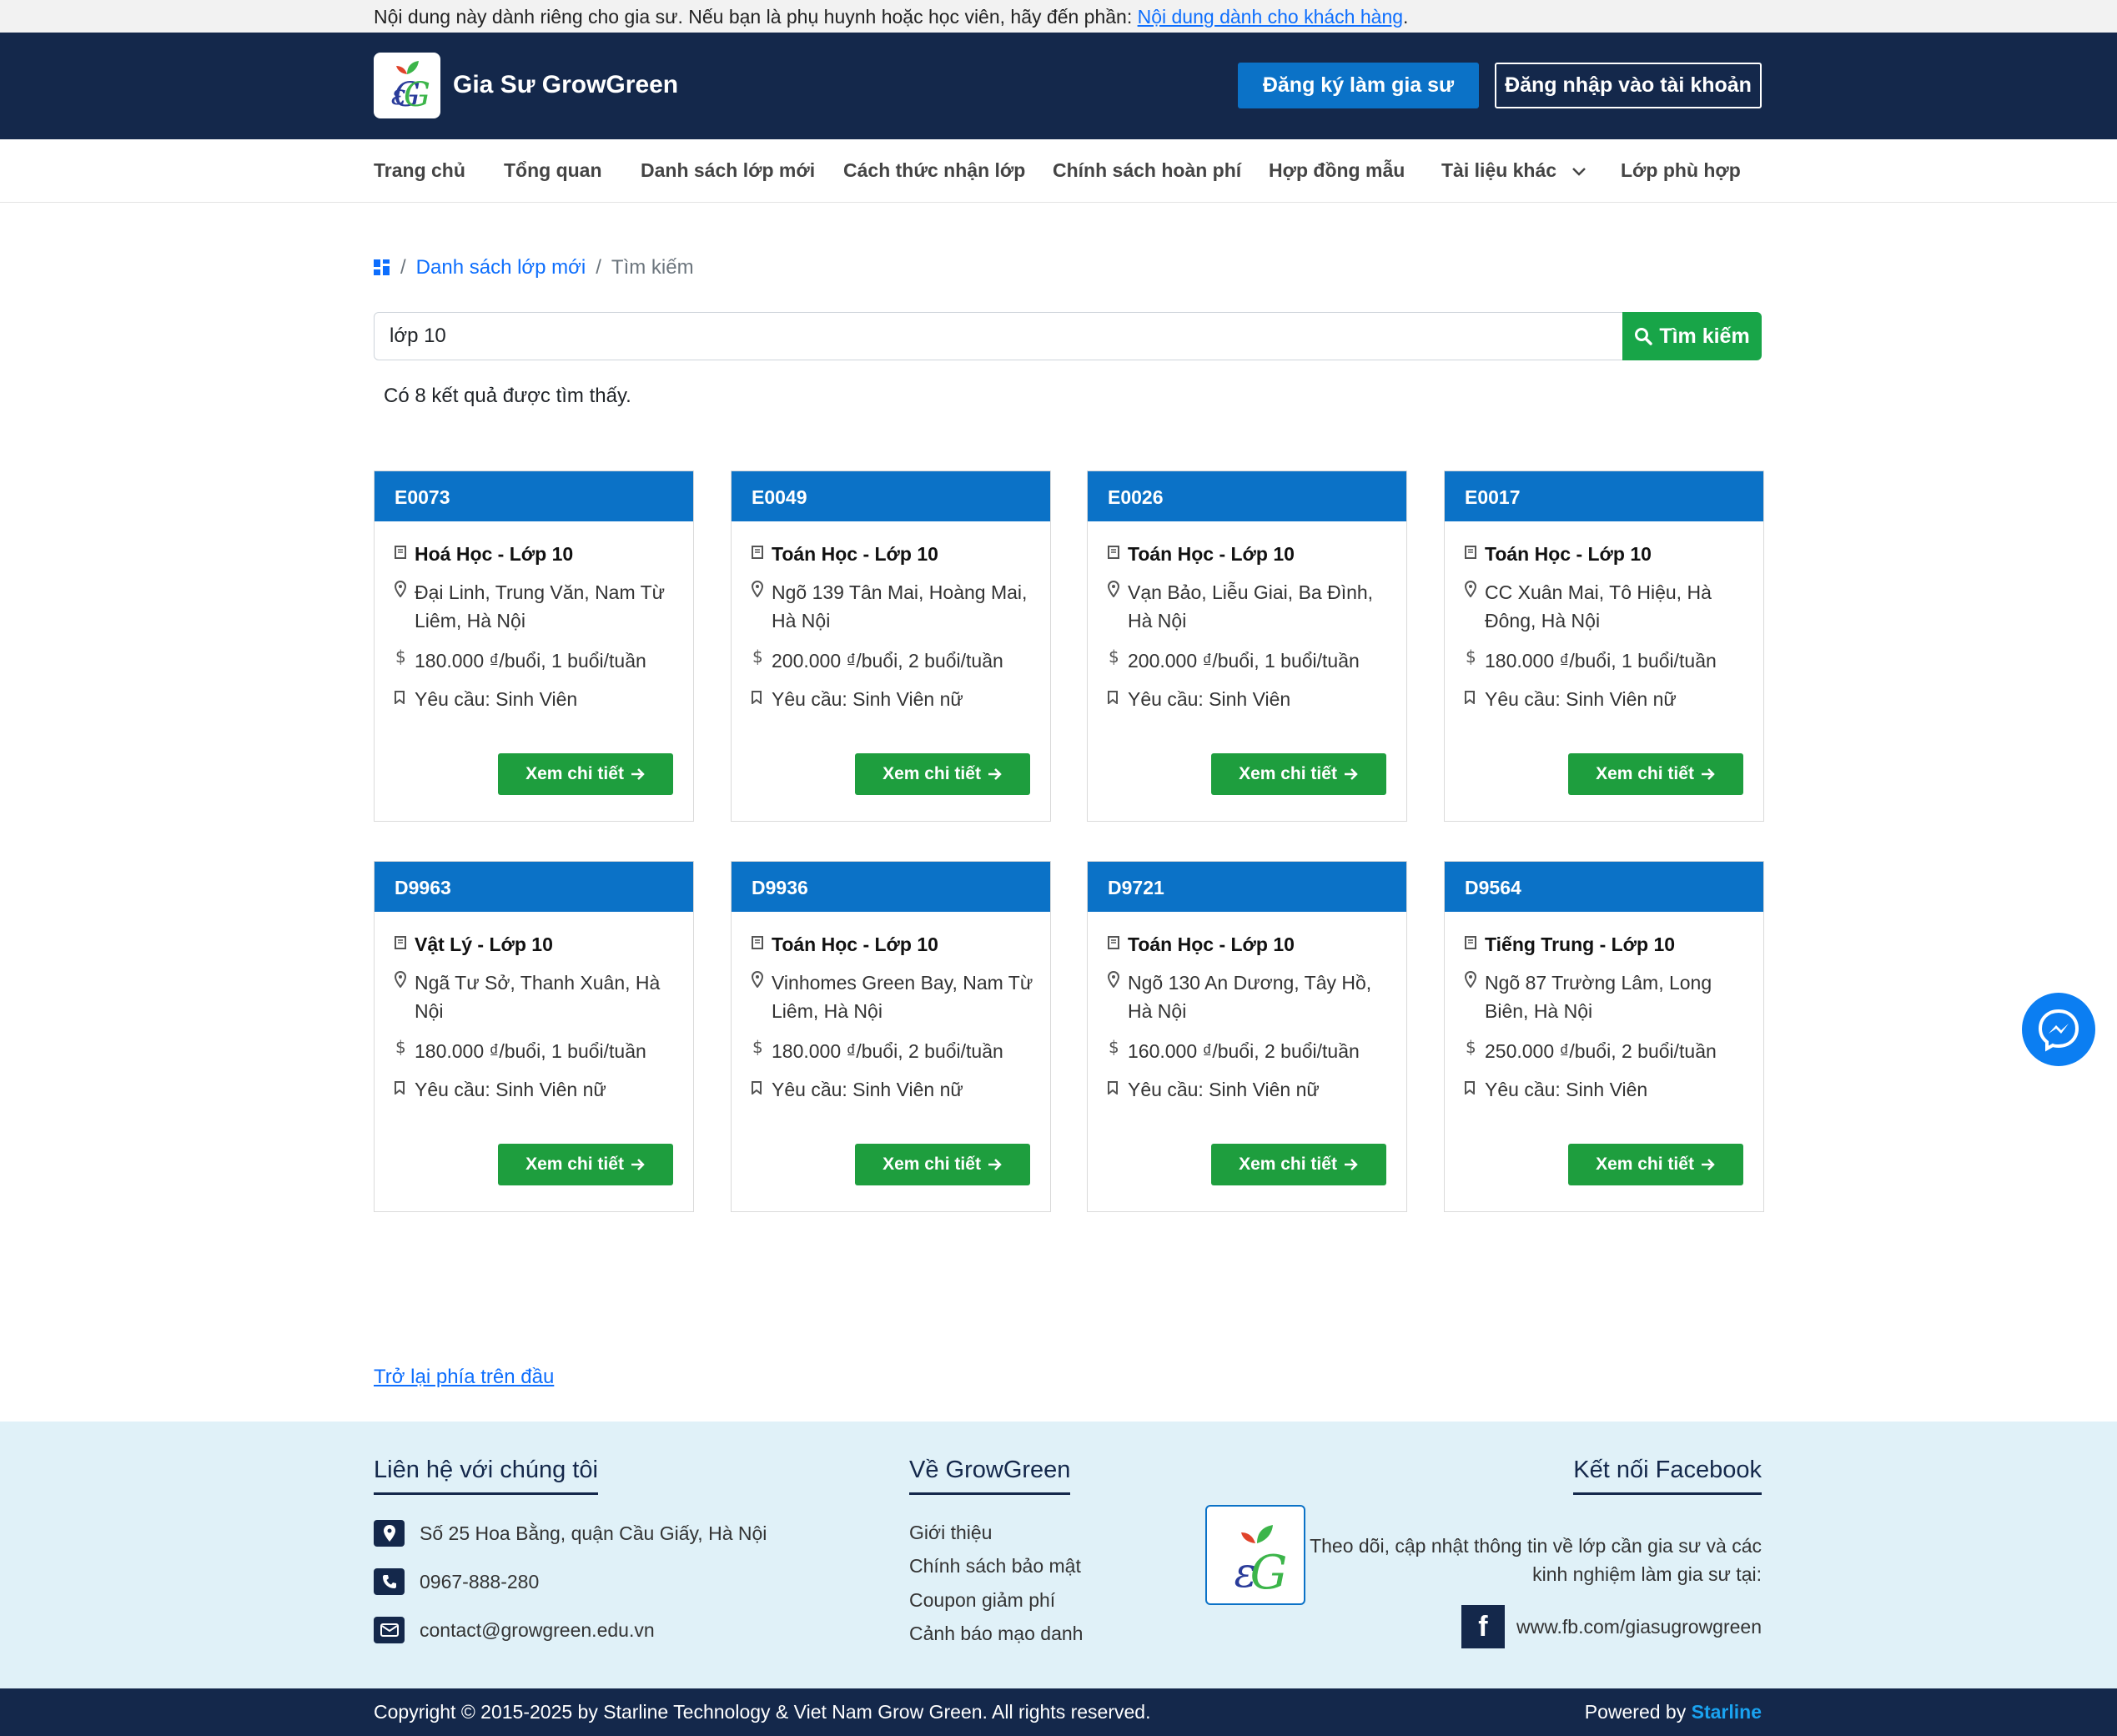 This screenshot has width=2117, height=1736. What do you see at coordinates (1628, 85) in the screenshot?
I see `login-button: Đăng nhập vào tài khoản` at bounding box center [1628, 85].